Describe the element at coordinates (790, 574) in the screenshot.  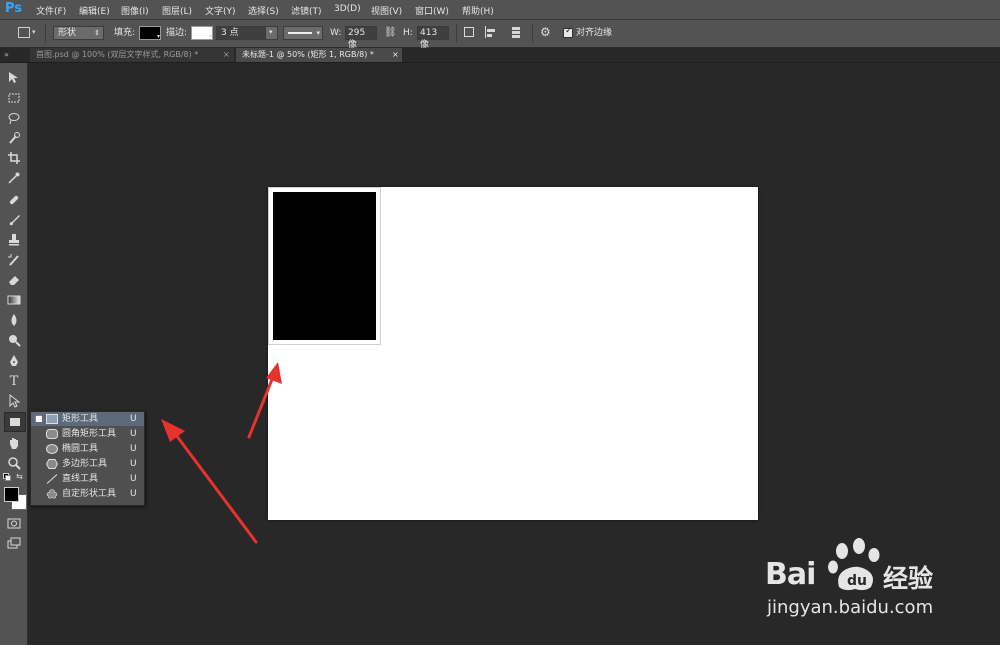
I see `watermark-brand: Bai` at that location.